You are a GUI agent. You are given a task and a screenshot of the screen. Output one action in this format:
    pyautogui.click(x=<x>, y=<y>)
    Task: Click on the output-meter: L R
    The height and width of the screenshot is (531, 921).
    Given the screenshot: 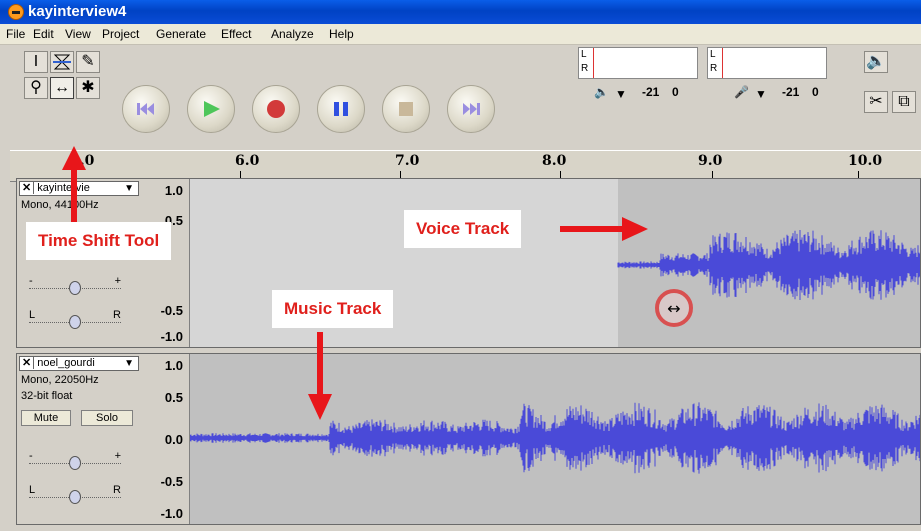 What is the action you would take?
    pyautogui.click(x=638, y=63)
    